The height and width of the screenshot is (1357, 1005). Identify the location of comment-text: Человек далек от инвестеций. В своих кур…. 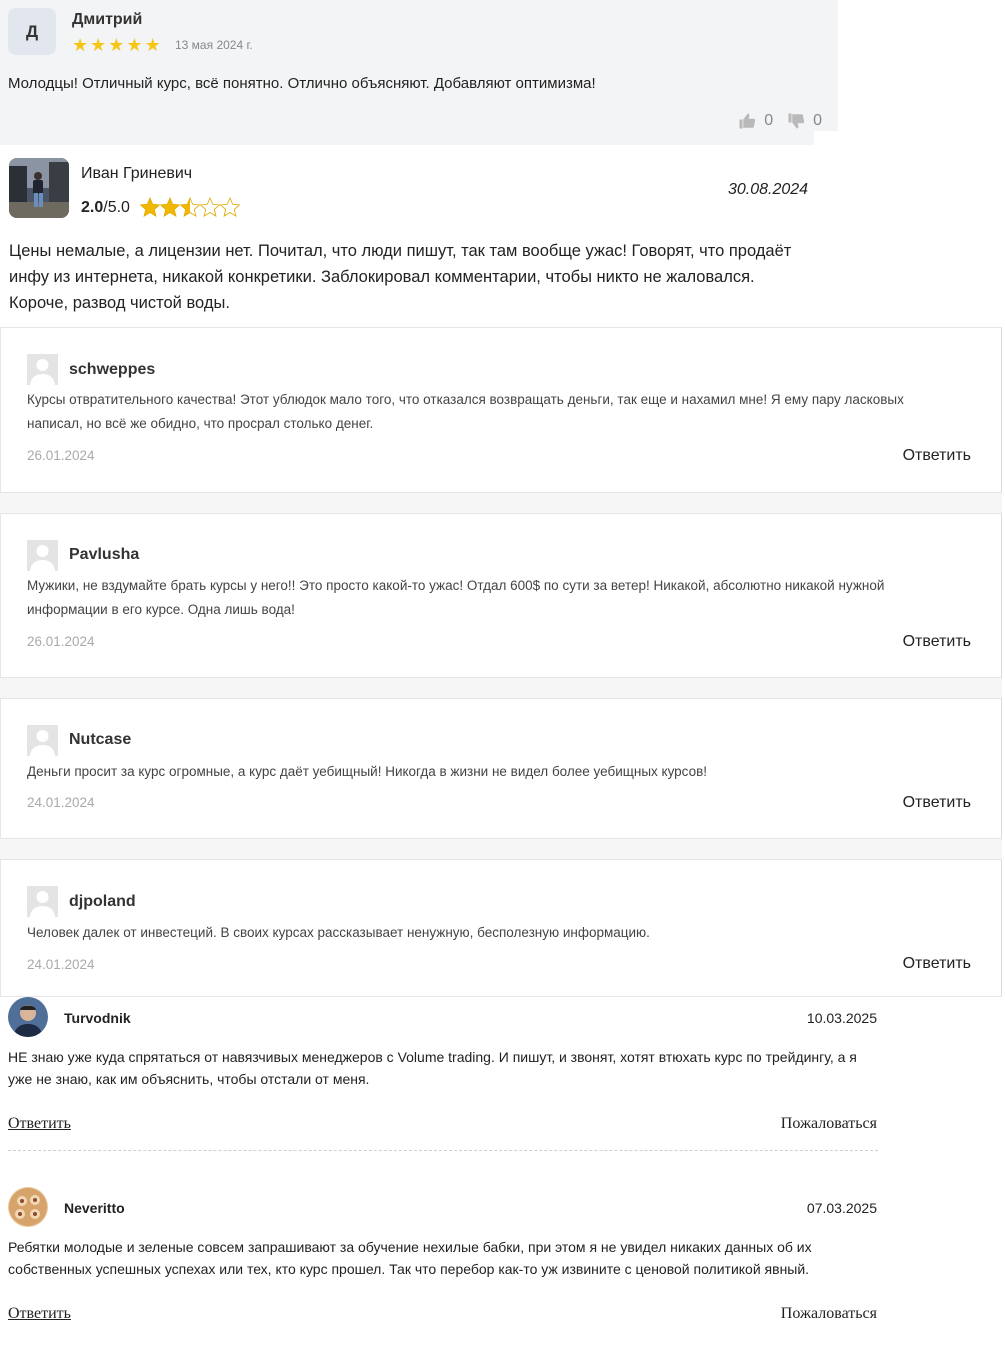
(338, 932).